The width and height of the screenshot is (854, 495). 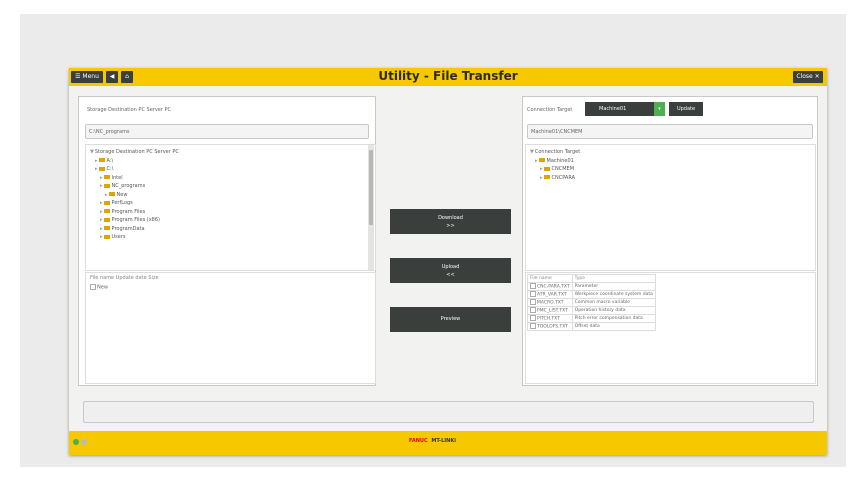 I want to click on table-row: MACRO.TXT Common macro variable, so click(x=591, y=302).